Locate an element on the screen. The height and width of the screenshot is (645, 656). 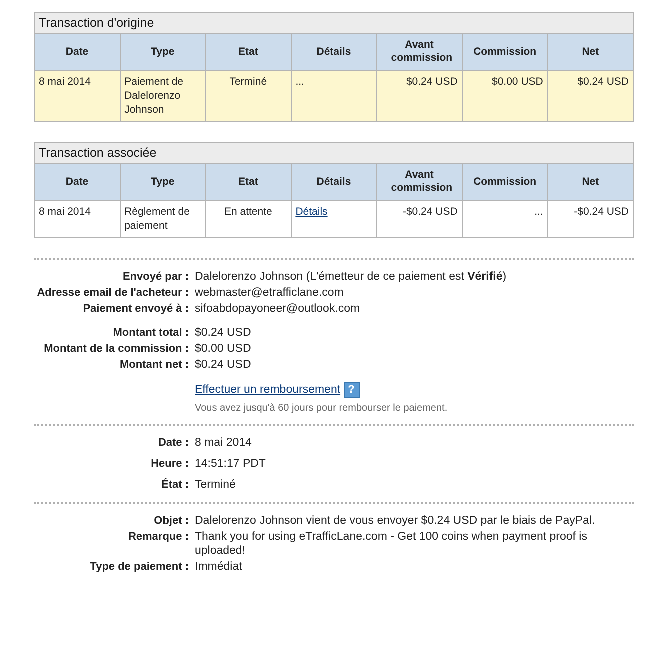
table-cell: Paiement de Dalelorenzo Johnson is located at coordinates (163, 96).